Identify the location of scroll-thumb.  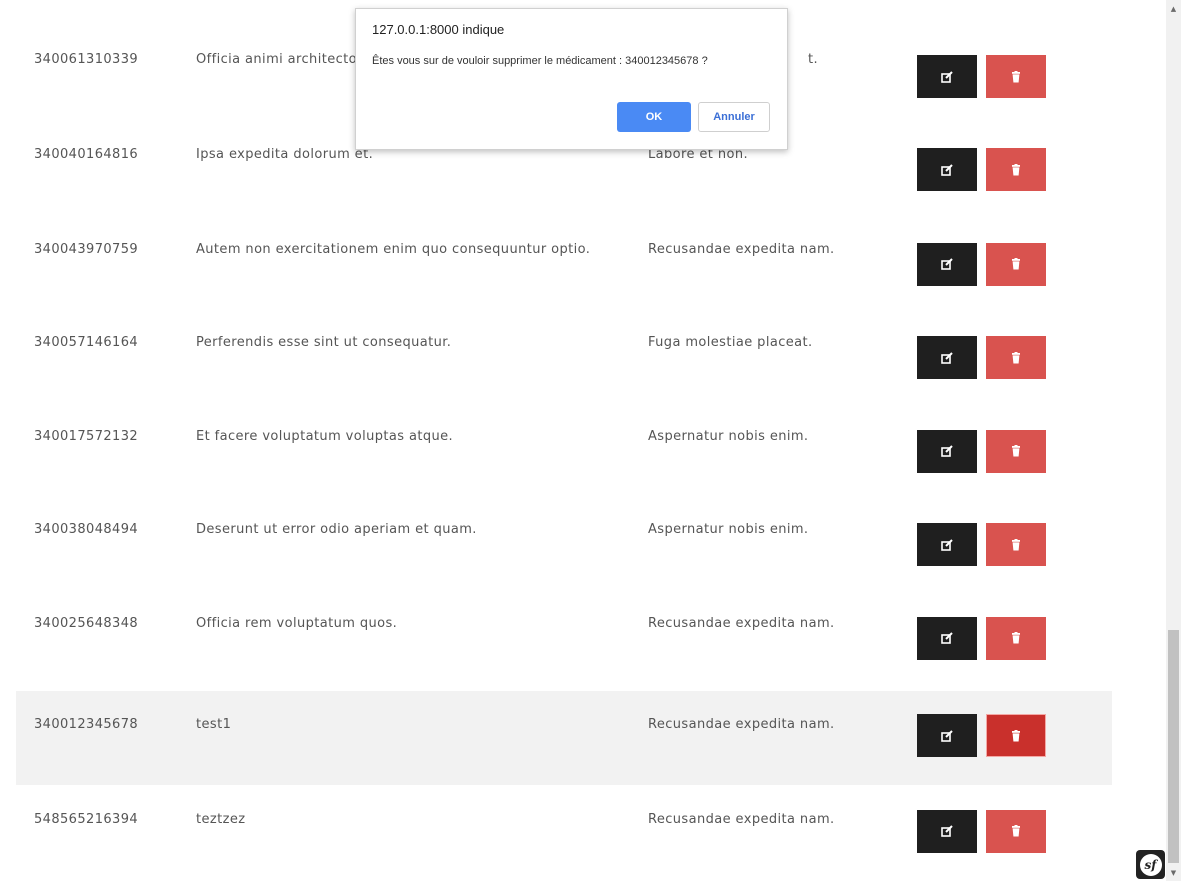
(1173, 746).